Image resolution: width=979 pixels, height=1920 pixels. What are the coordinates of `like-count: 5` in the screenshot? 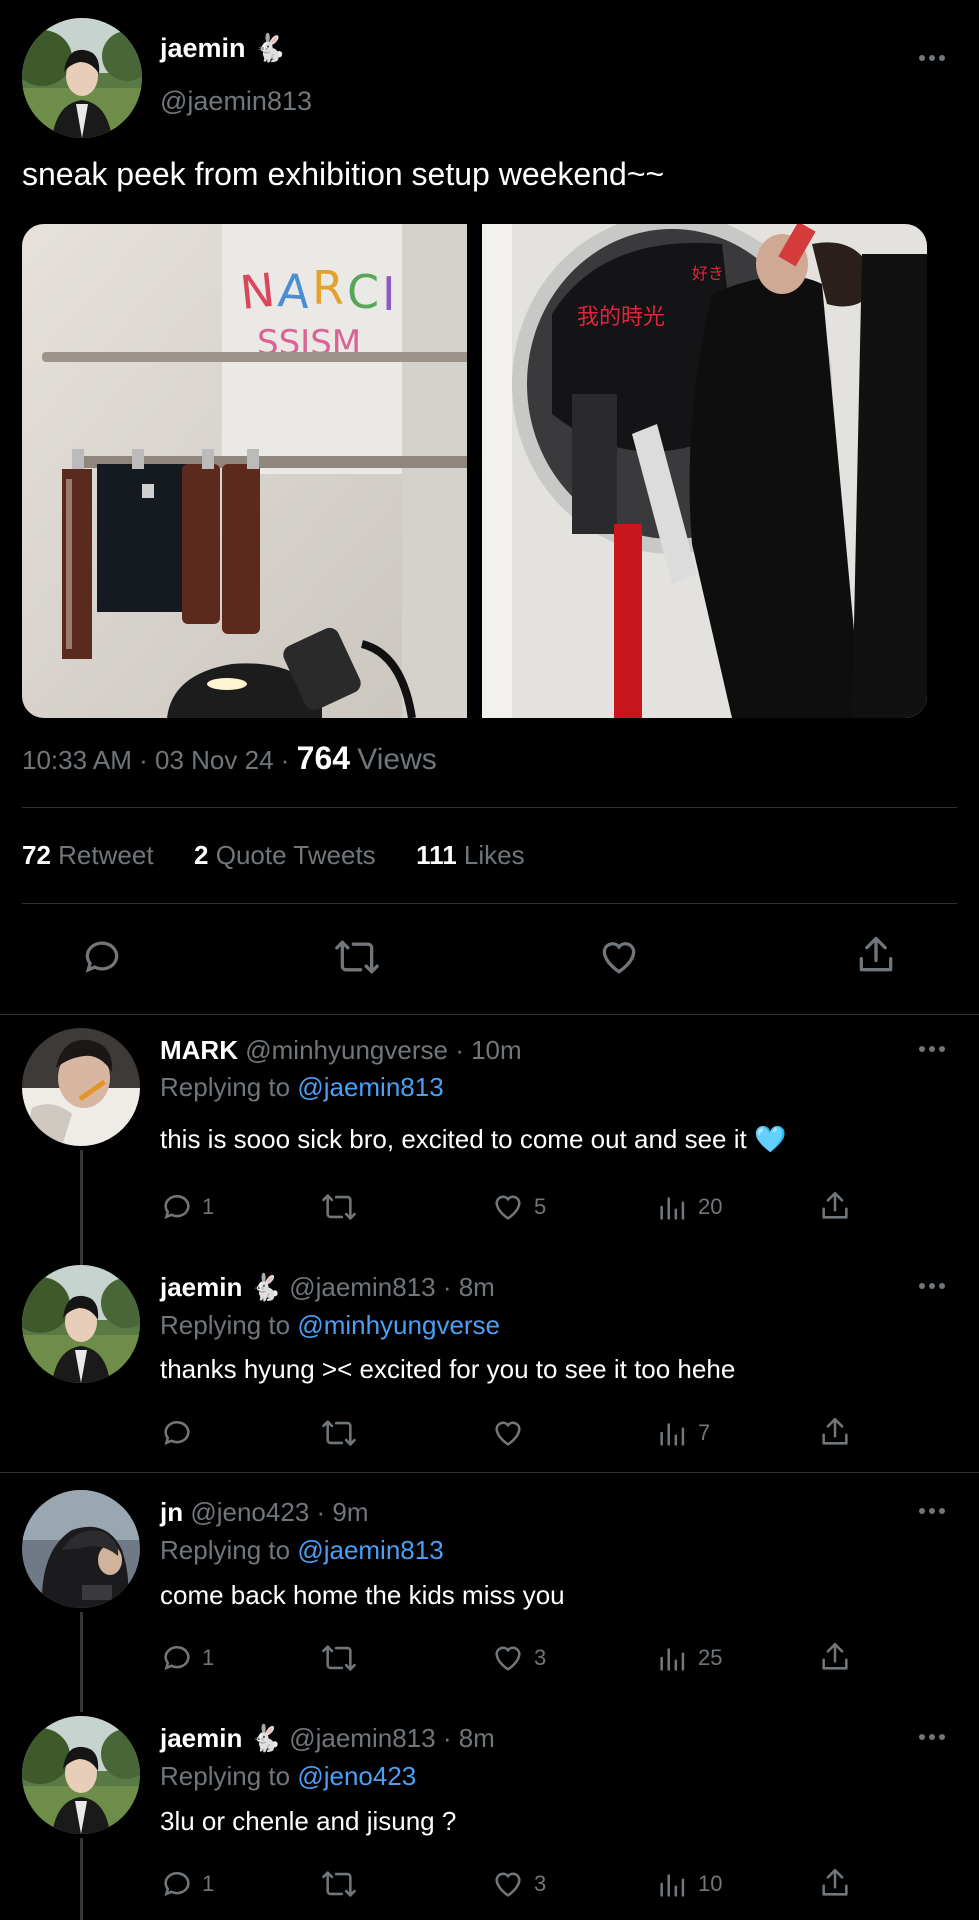 It's located at (540, 1206).